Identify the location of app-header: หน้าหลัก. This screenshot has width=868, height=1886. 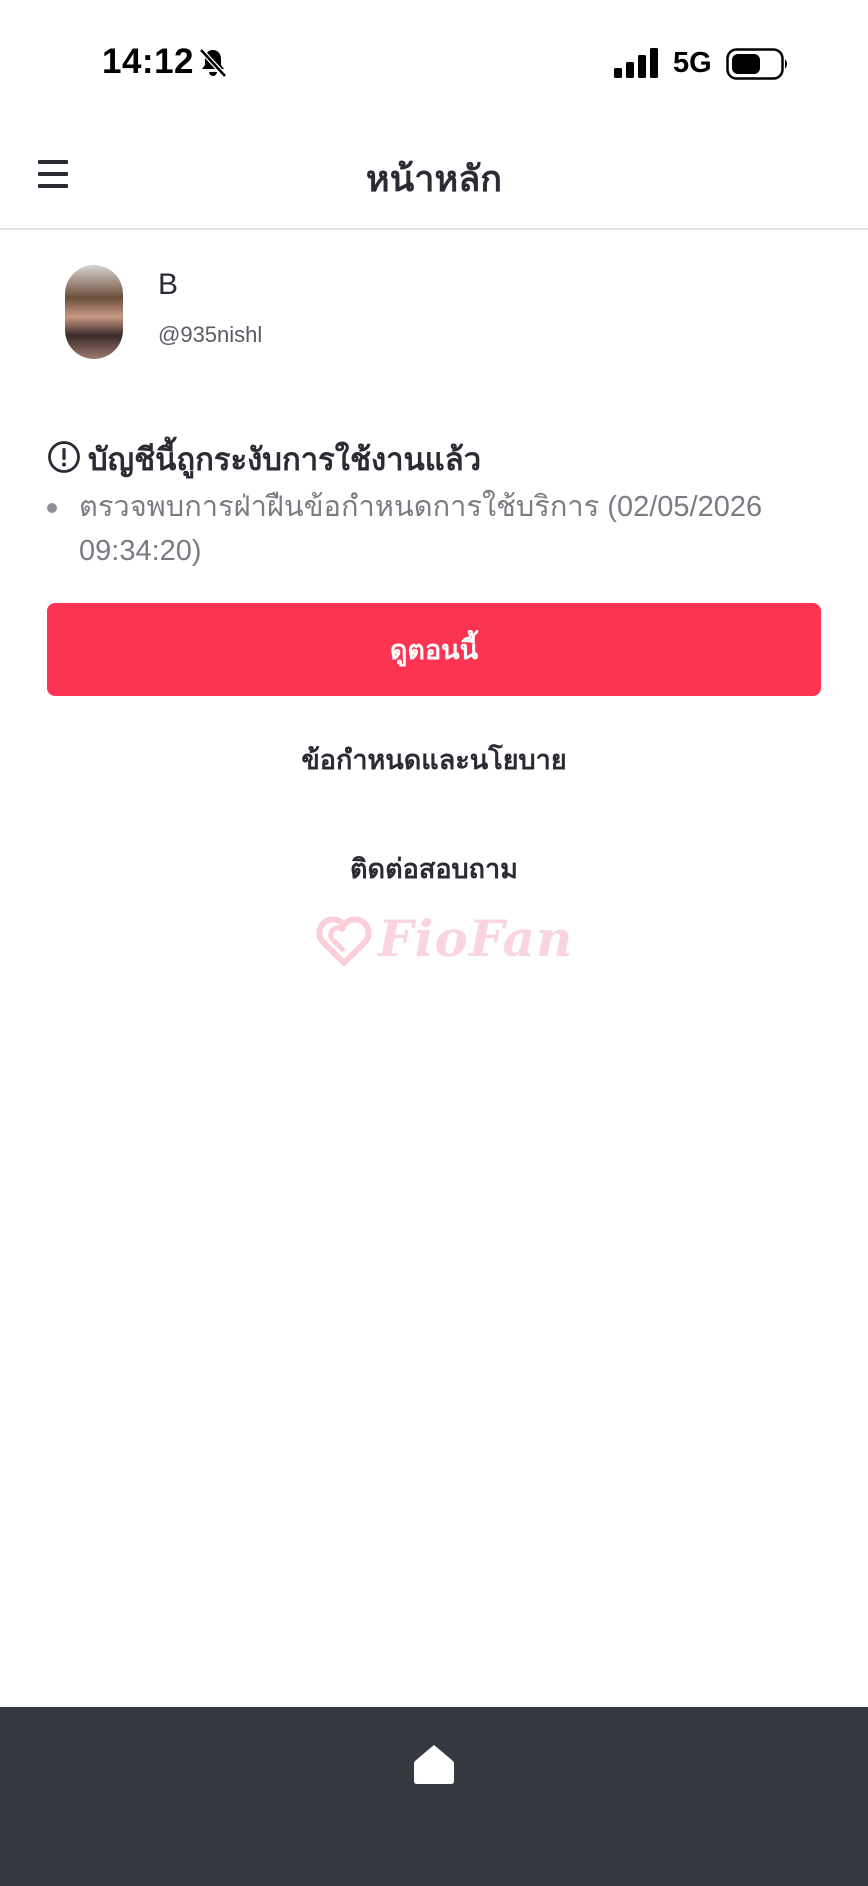
(434, 175).